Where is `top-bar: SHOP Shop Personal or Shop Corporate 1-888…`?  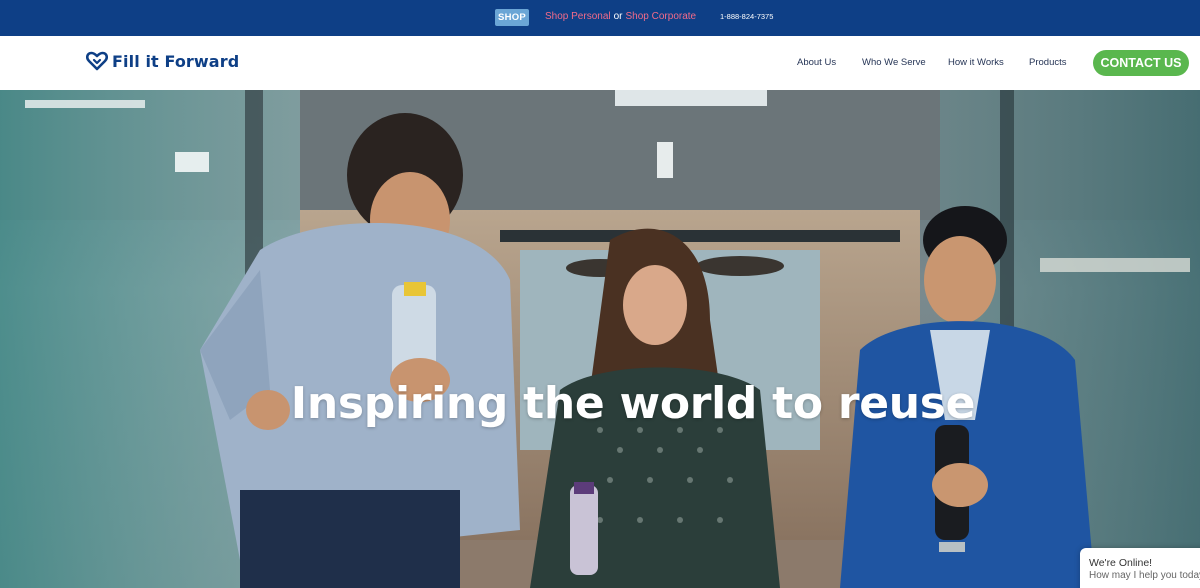 top-bar: SHOP Shop Personal or Shop Corporate 1-888… is located at coordinates (600, 18).